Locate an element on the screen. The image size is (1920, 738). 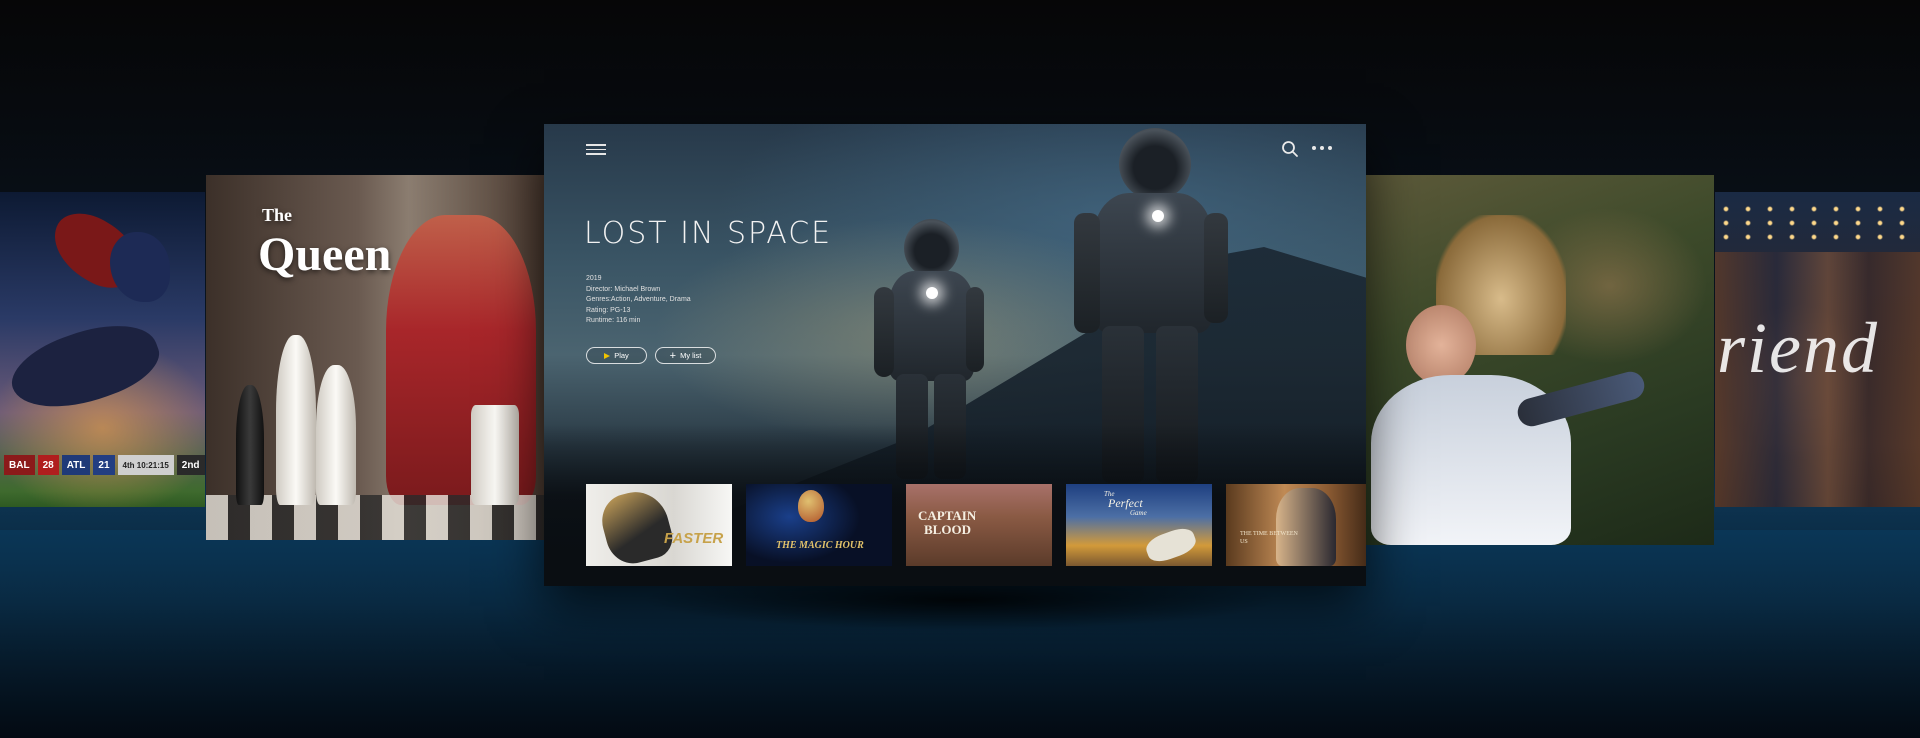
friends-title: riend is located at coordinates (1798, 348).